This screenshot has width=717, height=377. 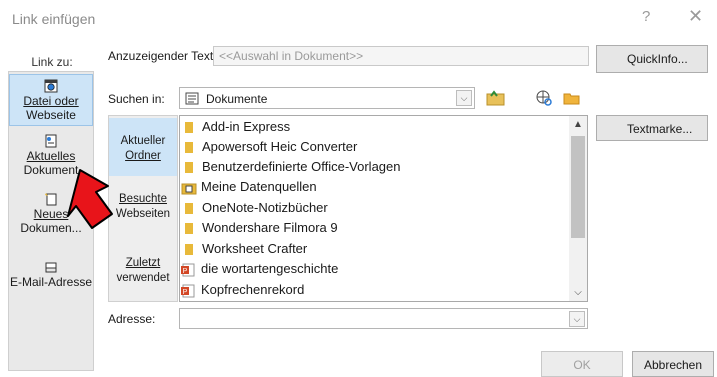 I want to click on browse-web-button, so click(x=544, y=98).